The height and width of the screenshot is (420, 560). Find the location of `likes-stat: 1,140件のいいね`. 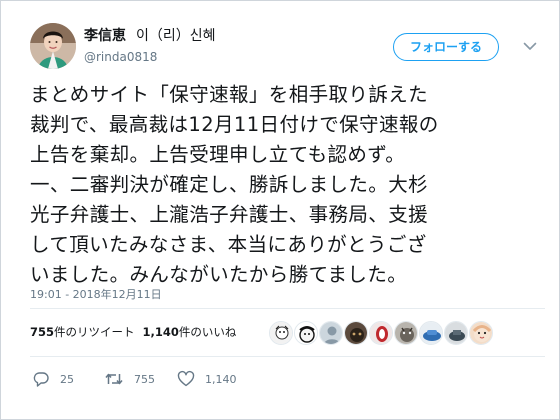

likes-stat: 1,140件のいいね is located at coordinates (190, 332).